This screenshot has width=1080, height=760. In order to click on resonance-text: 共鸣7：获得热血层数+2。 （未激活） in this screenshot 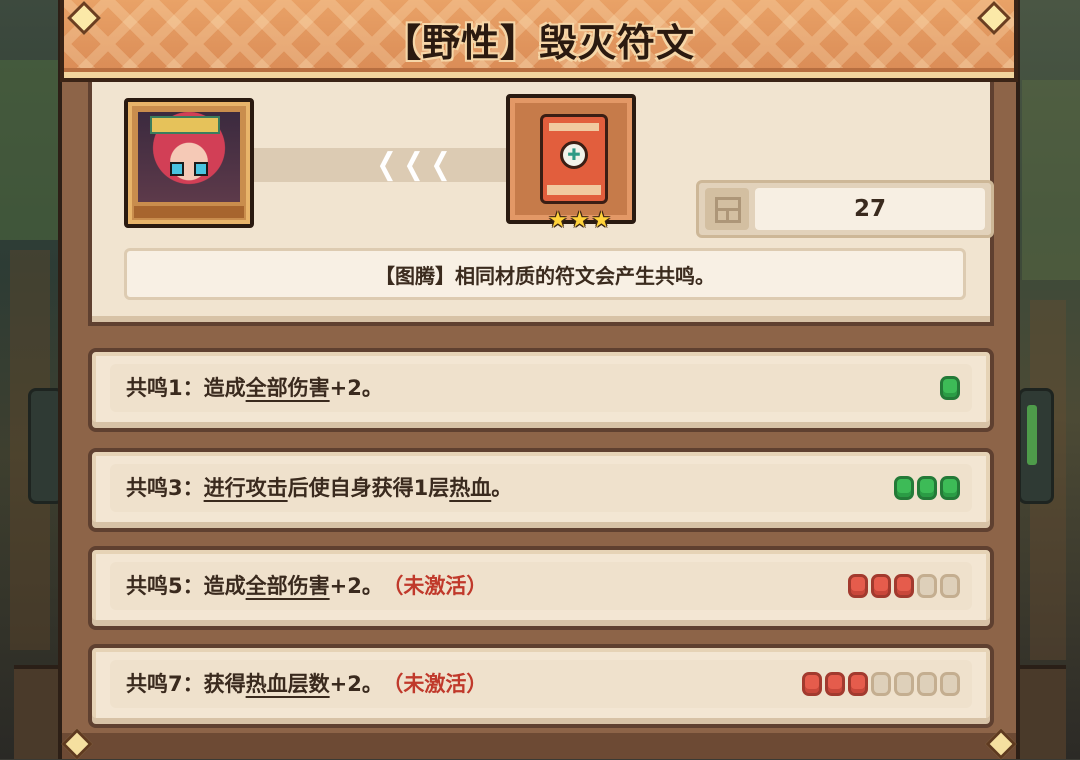, I will do `click(306, 684)`.